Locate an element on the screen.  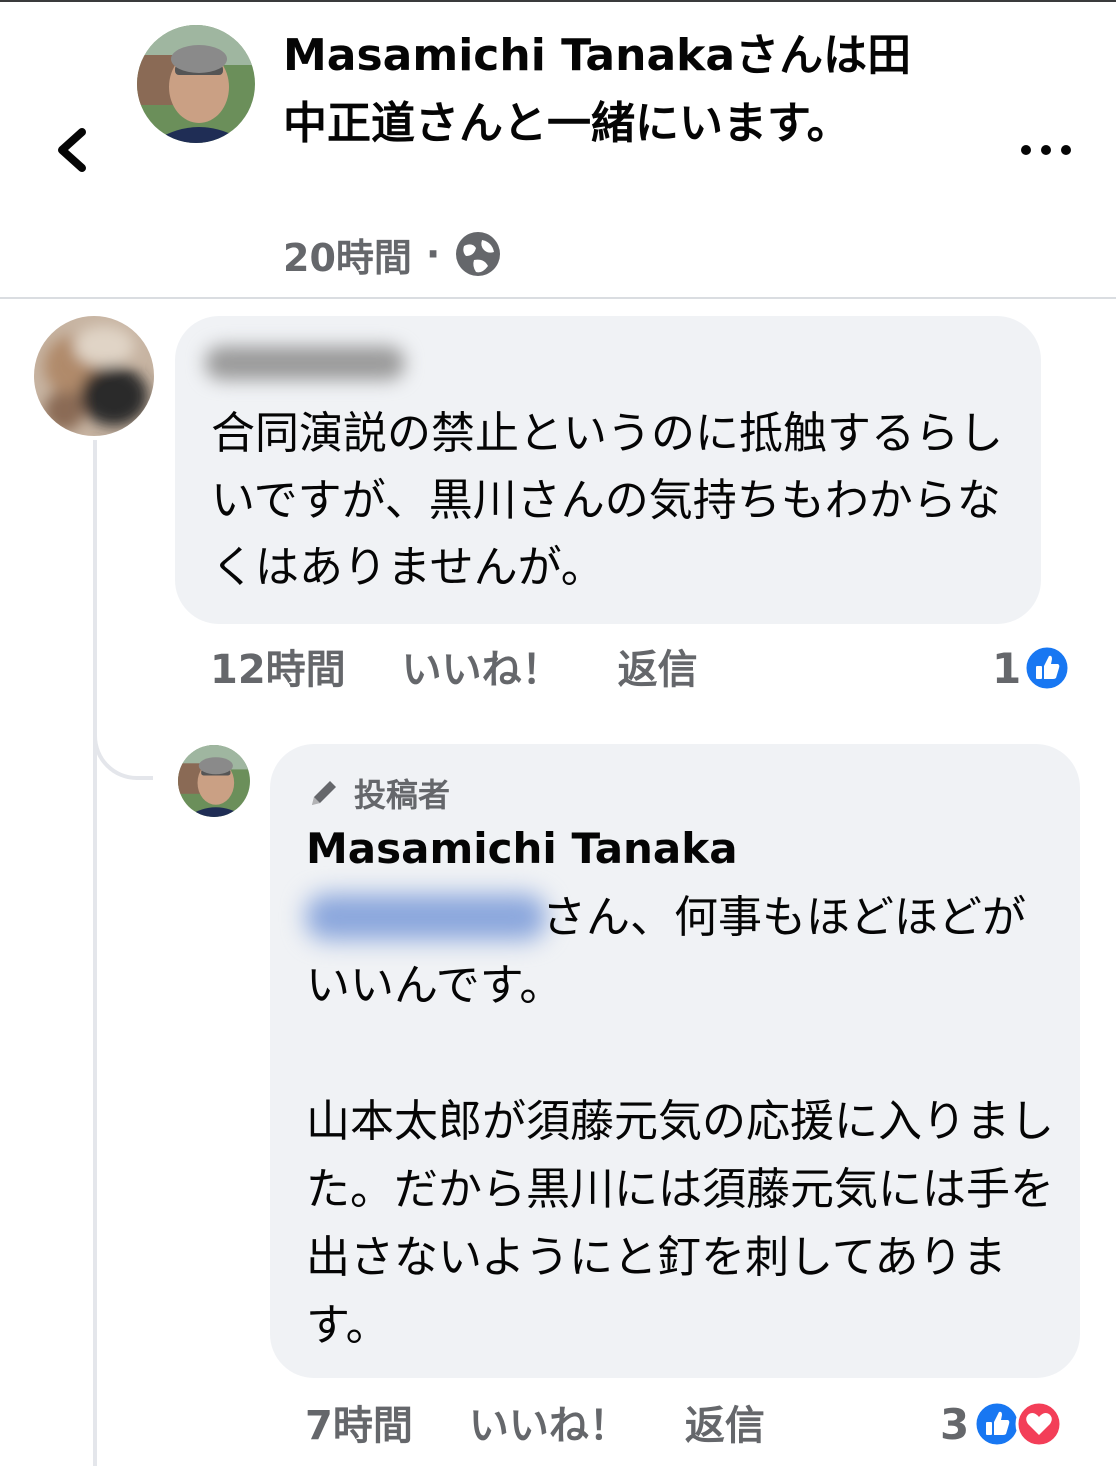
reply-actions: 7時間 いいね！ 返信 is located at coordinates (563, 1422).